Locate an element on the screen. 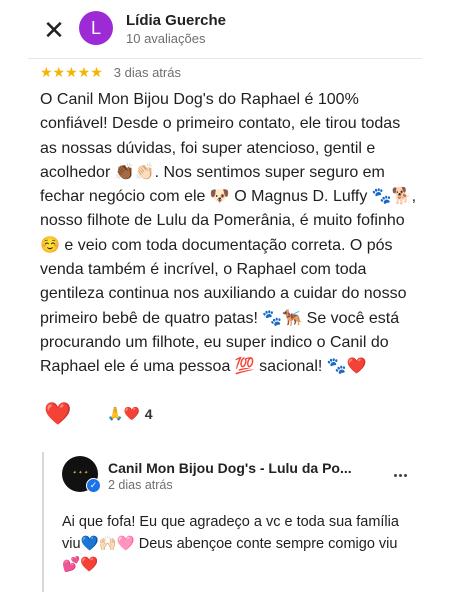 Image resolution: width=450 pixels, height=600 pixels. review-header: ✕ L Lídia Guerche 10 avaliações is located at coordinates (225, 29).